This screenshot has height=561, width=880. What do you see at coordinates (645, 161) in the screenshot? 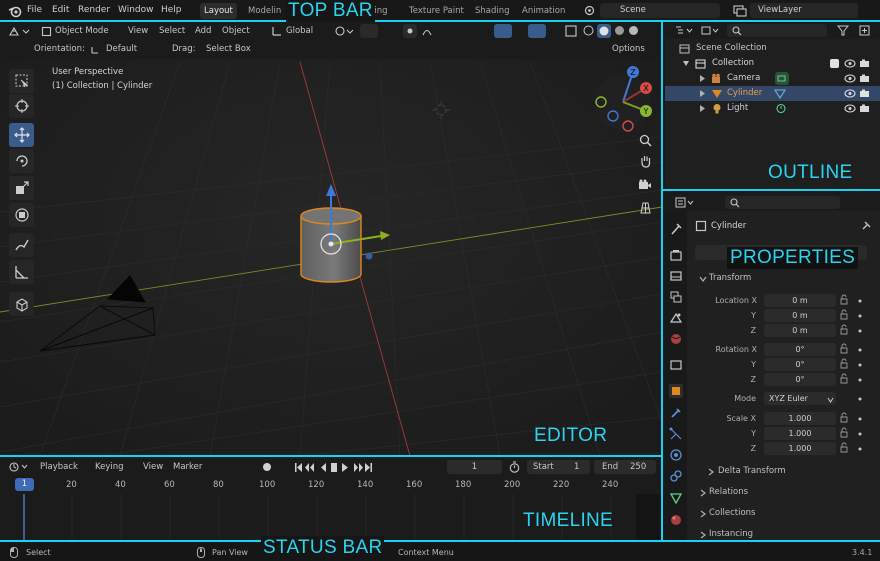
I see `pan-hand-icon` at bounding box center [645, 161].